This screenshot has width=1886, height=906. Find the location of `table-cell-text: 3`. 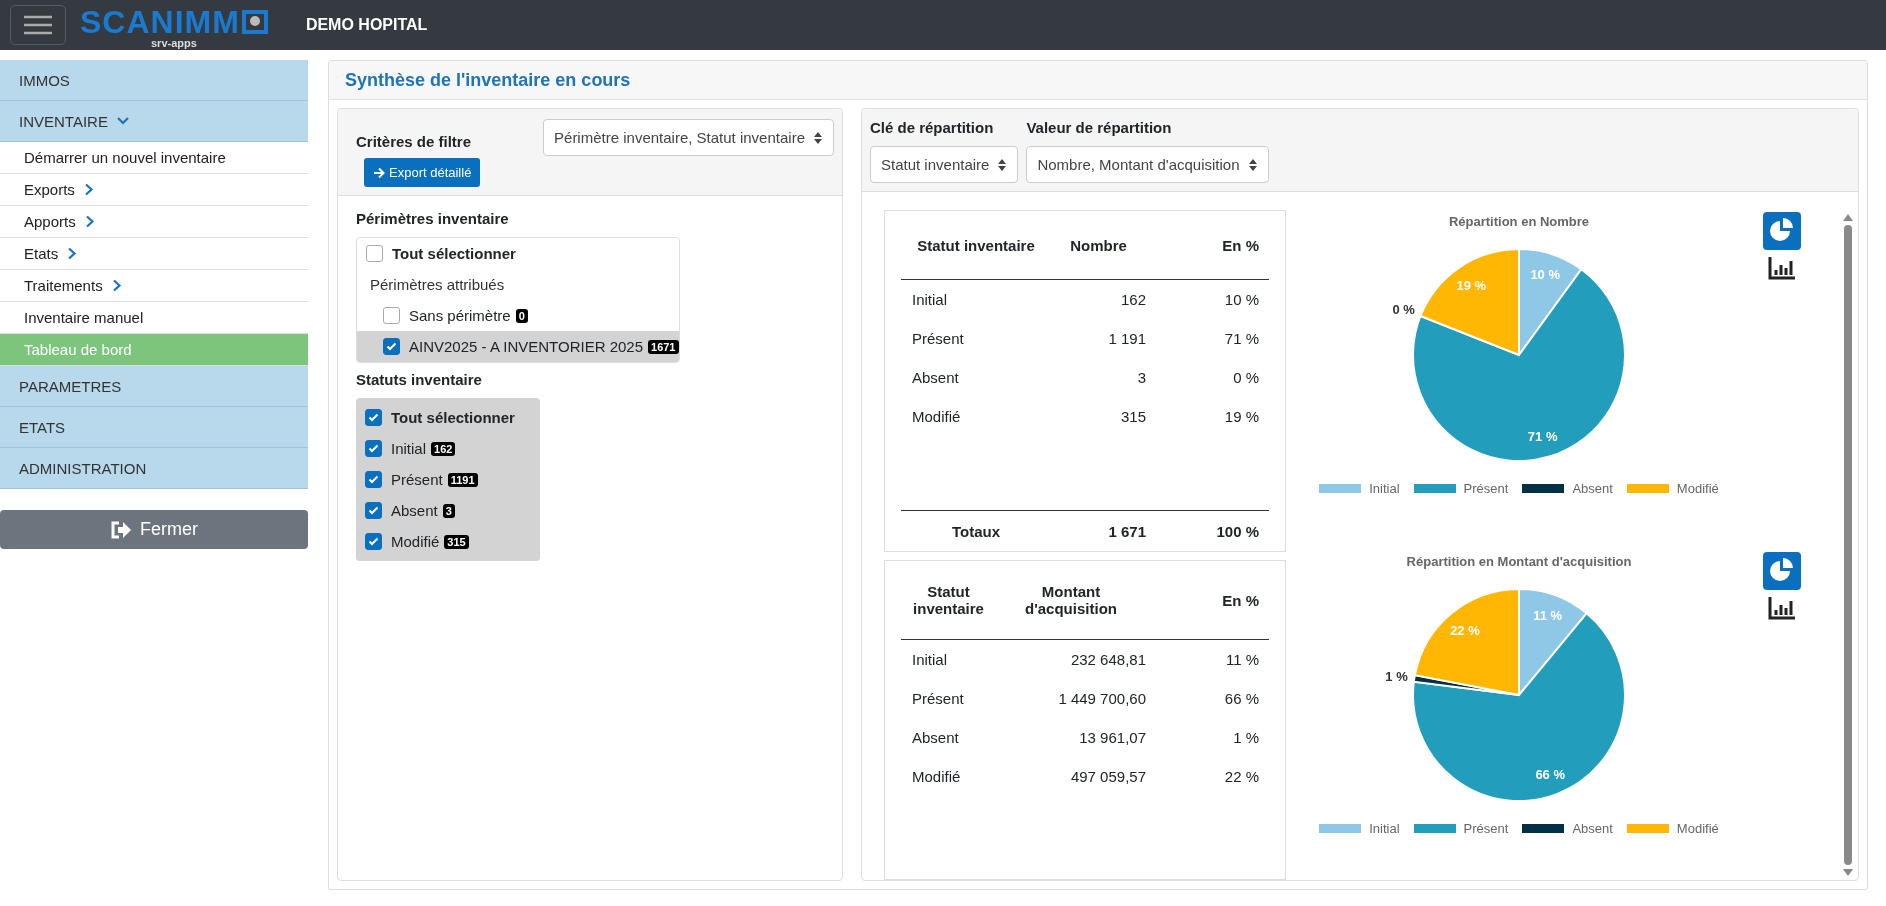

table-cell-text: 3 is located at coordinates (1141, 377).